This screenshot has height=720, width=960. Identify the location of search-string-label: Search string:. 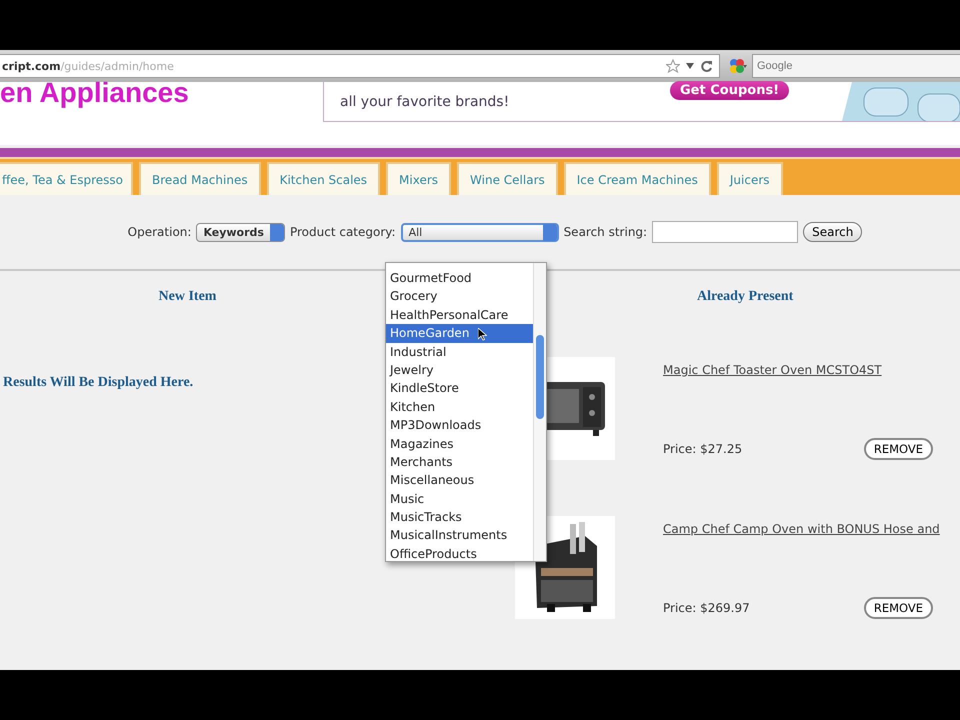
(606, 232).